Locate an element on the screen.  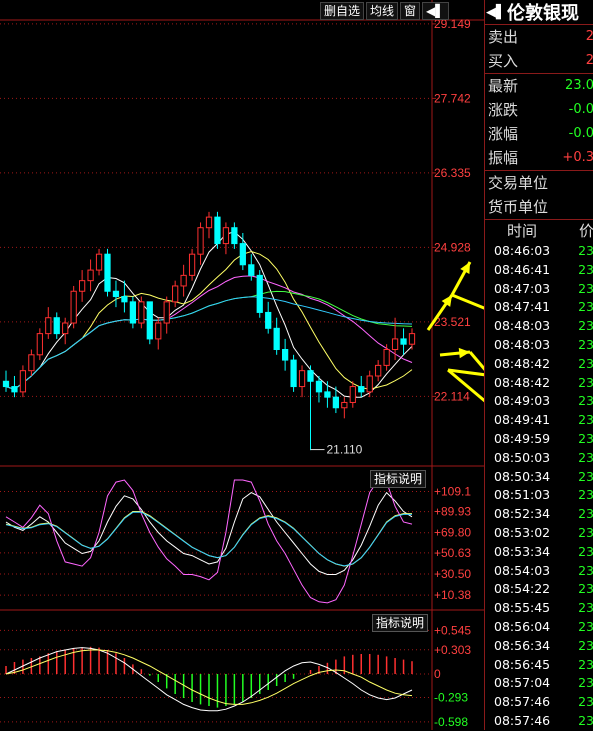
tick-row: 08:54:22 23 is located at coordinates (539, 589).